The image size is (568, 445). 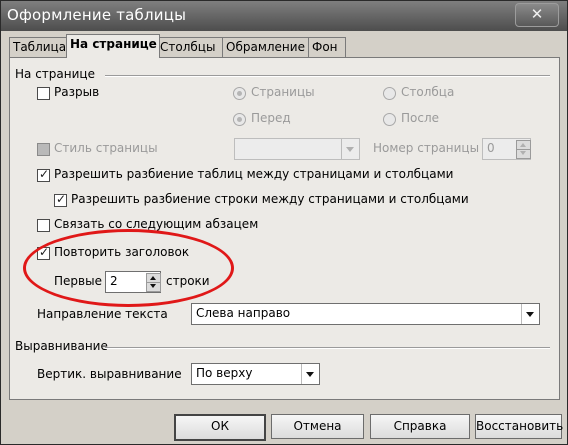 I want to click on tab-background: Фон, so click(x=327, y=47).